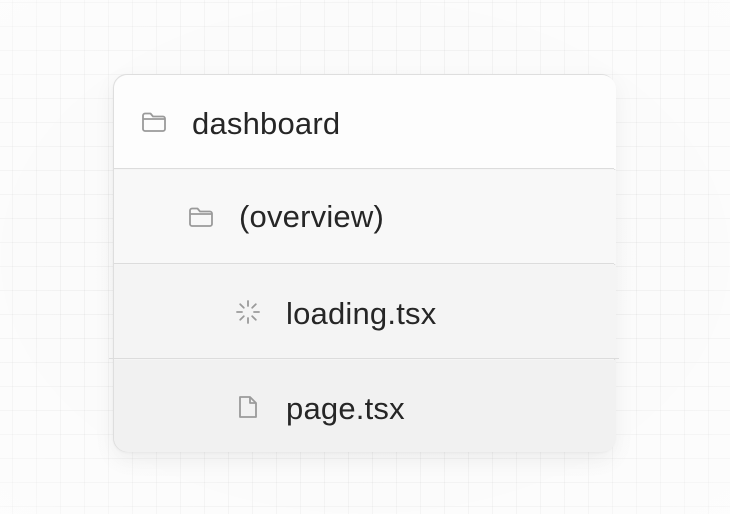  Describe the element at coordinates (311, 216) in the screenshot. I see `tree-item-label: (overview)` at that location.